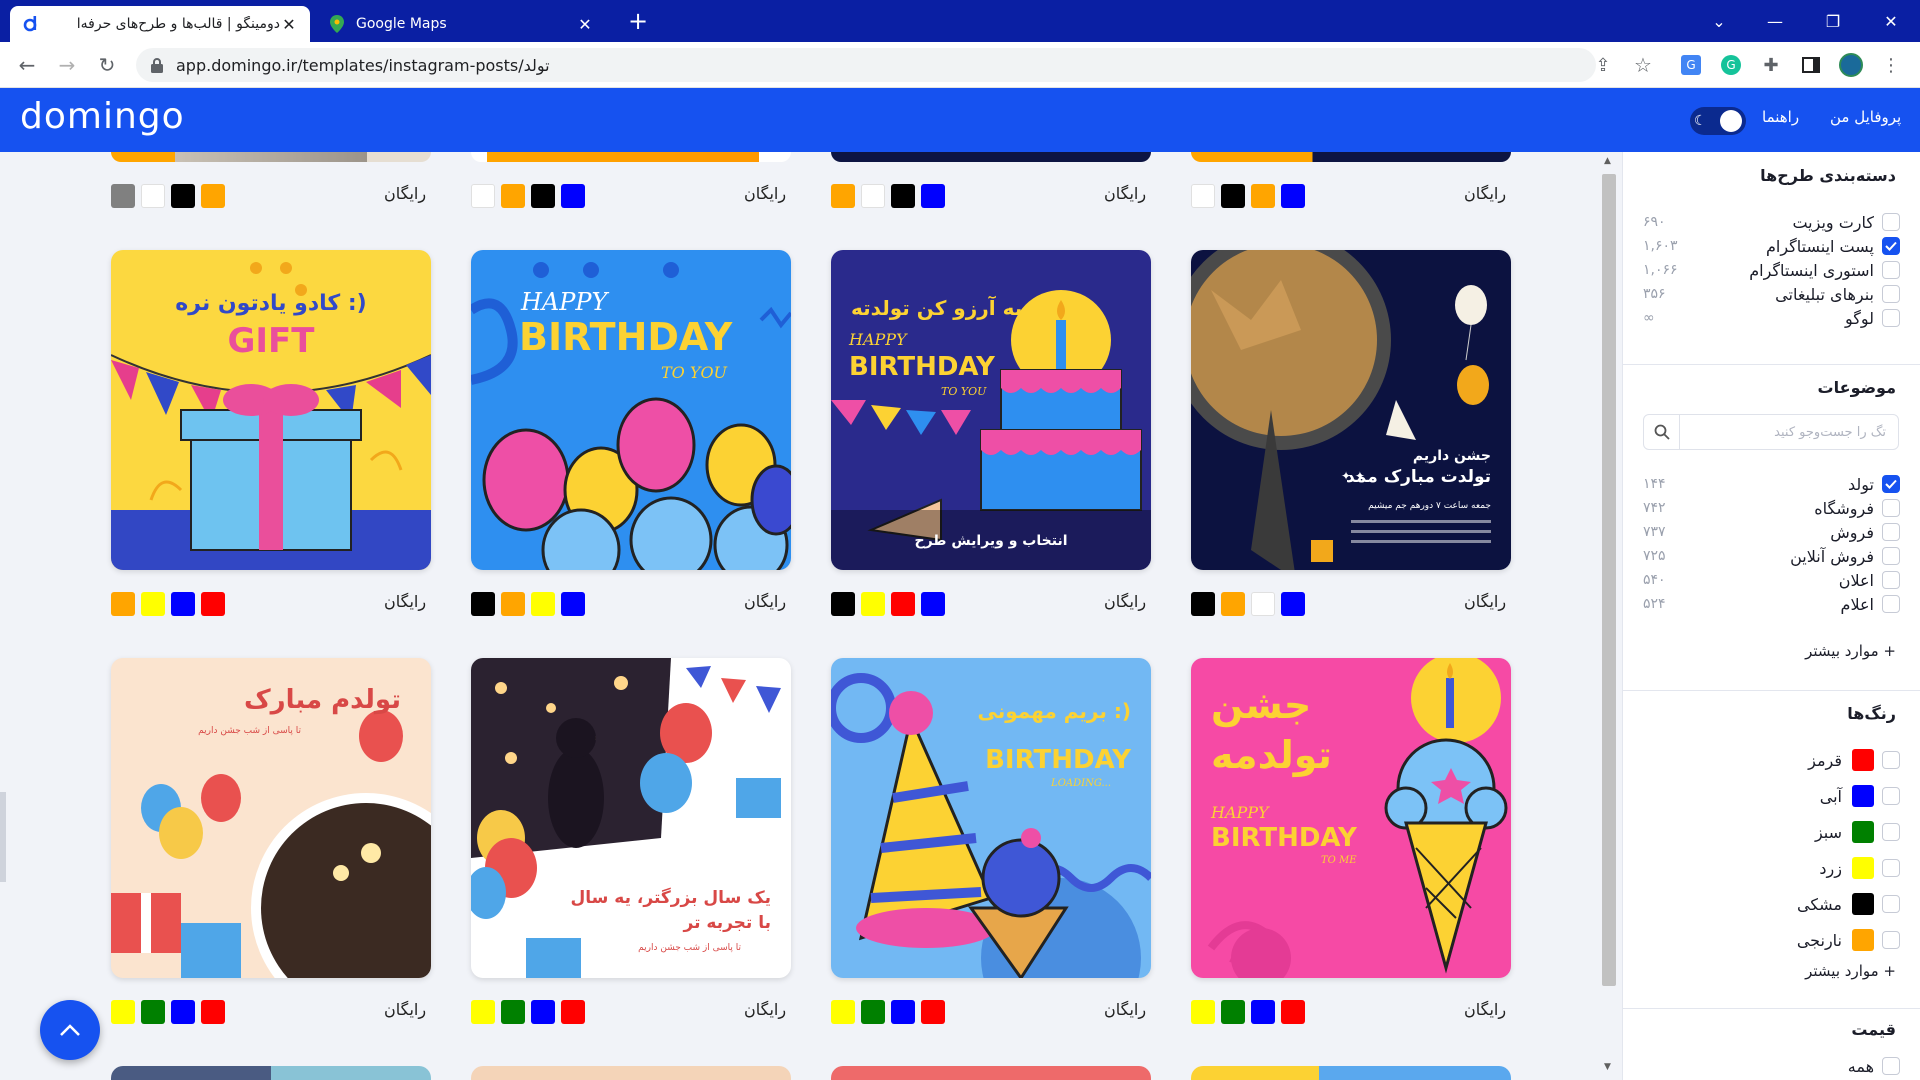 The image size is (1920, 1080). What do you see at coordinates (1833, 21) in the screenshot?
I see `restore-icon: ❐` at bounding box center [1833, 21].